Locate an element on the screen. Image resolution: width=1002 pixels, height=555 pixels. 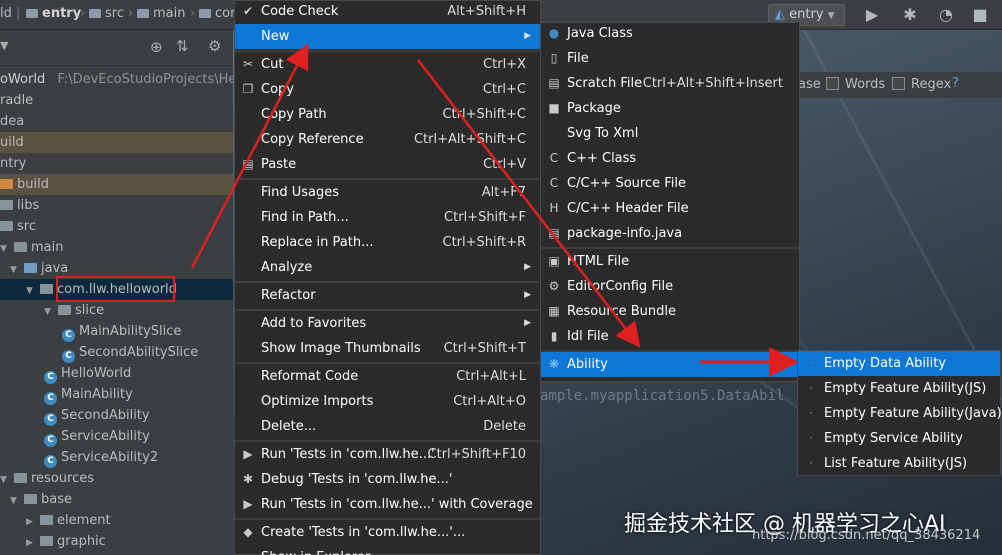
collapse-all-icon: ⇅ is located at coordinates (182, 46).